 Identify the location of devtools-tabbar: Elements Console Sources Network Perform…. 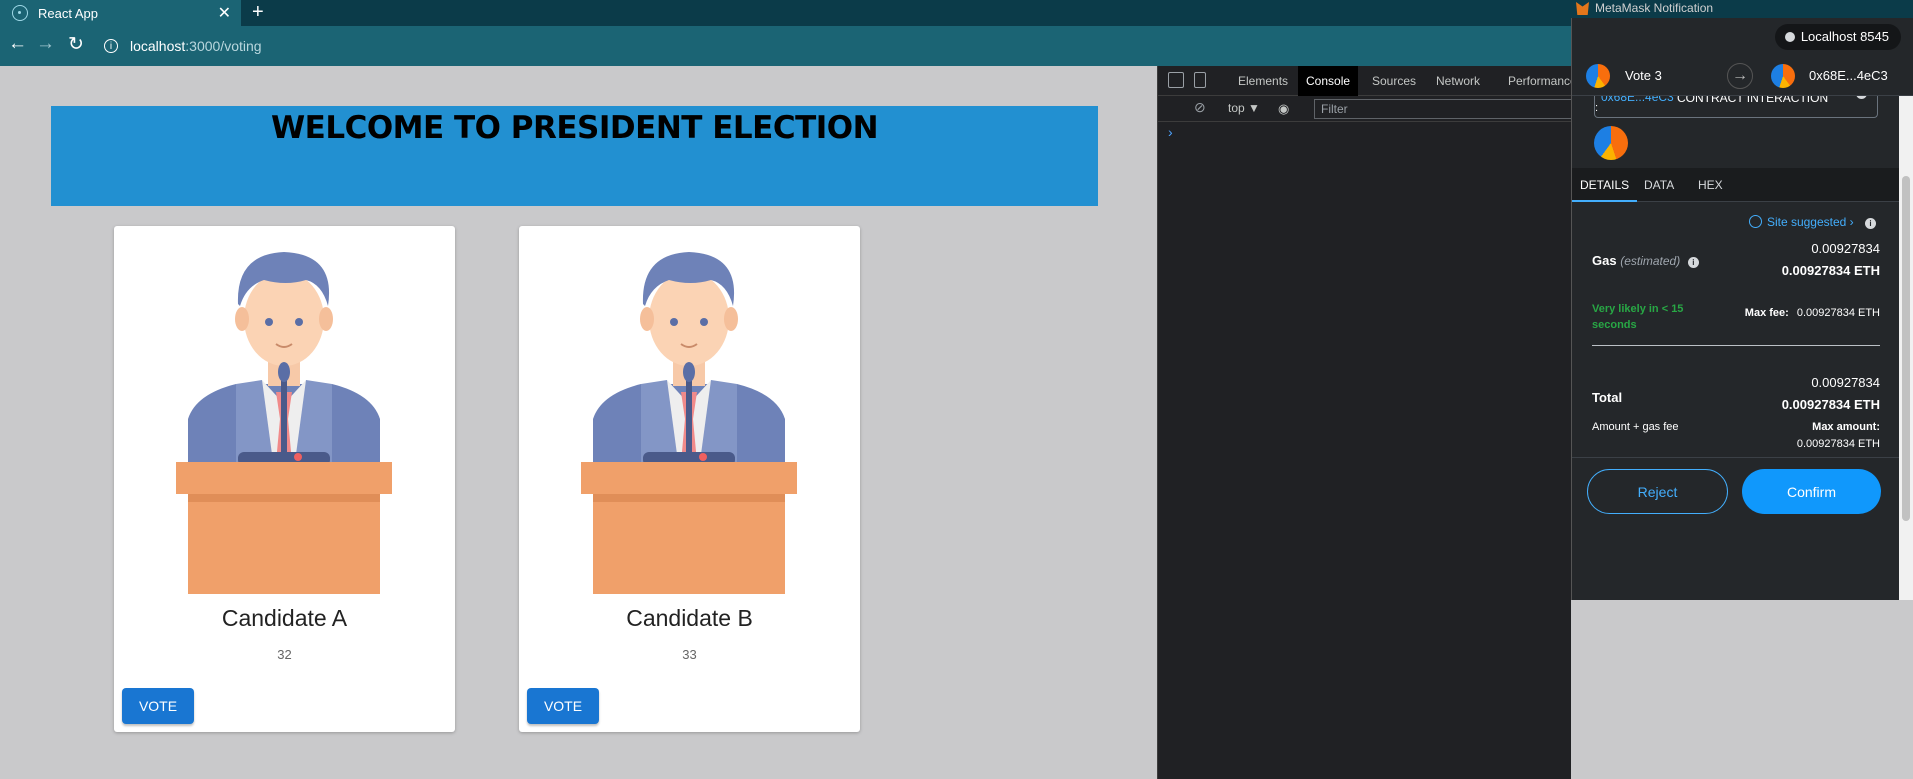
(1367, 81).